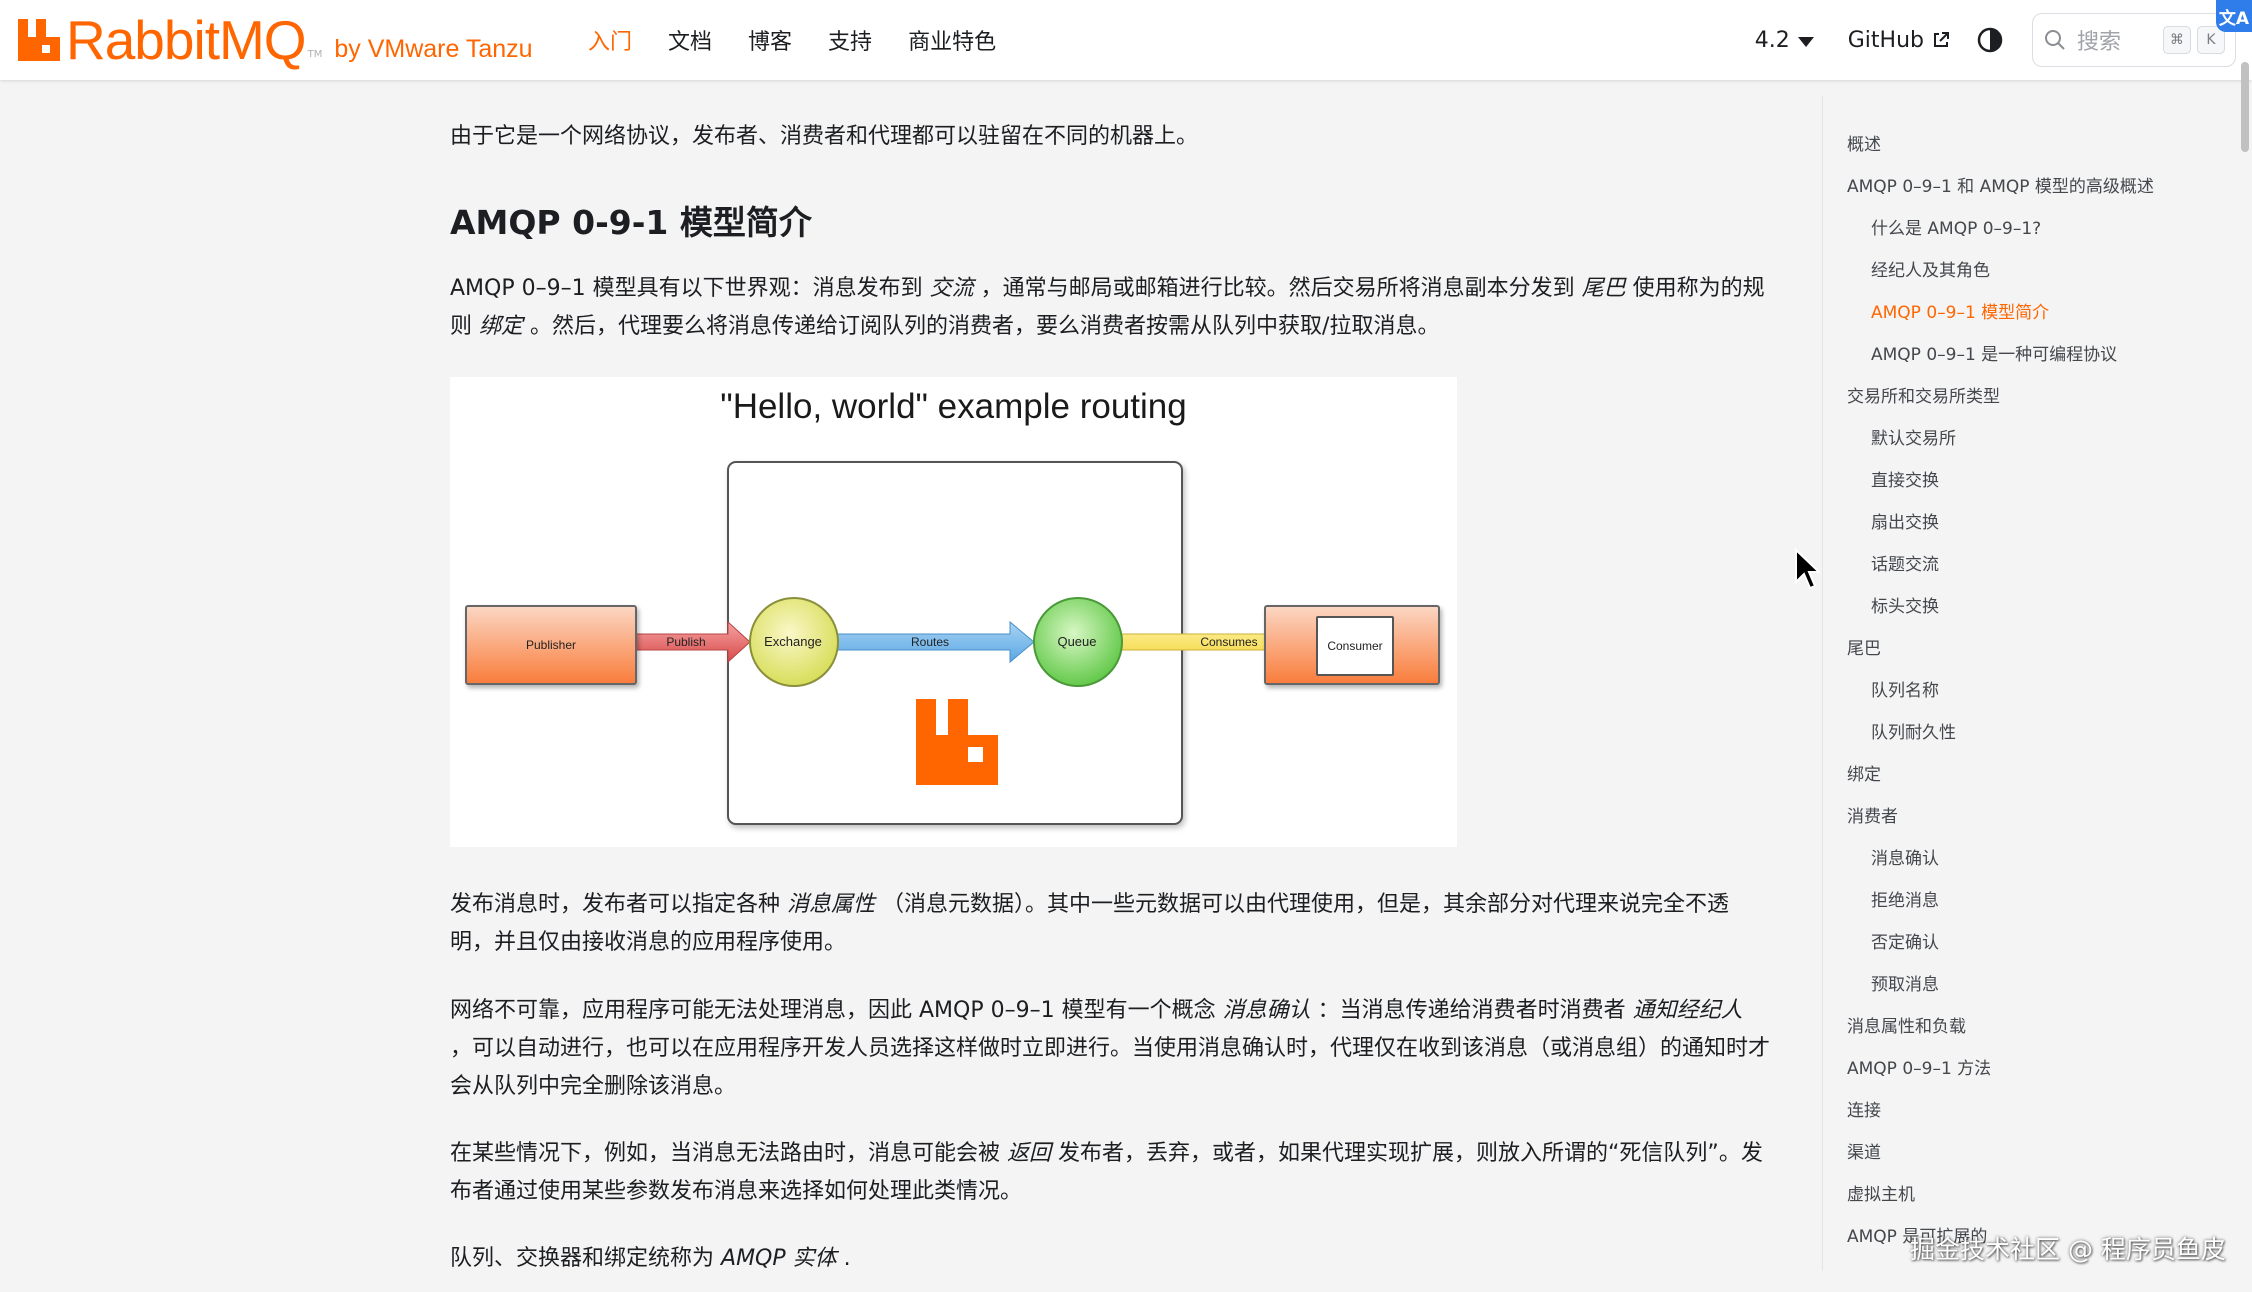  Describe the element at coordinates (1864, 1108) in the screenshot. I see `toc-item: 连接` at that location.